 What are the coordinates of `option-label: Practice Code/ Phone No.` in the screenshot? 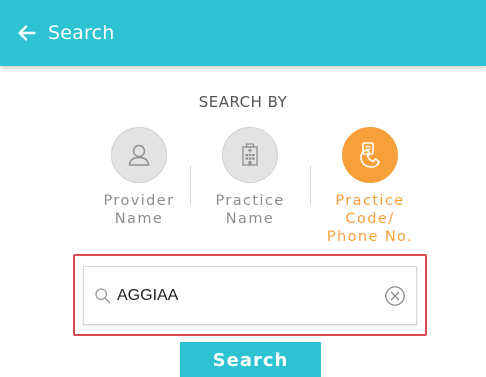 It's located at (370, 219).